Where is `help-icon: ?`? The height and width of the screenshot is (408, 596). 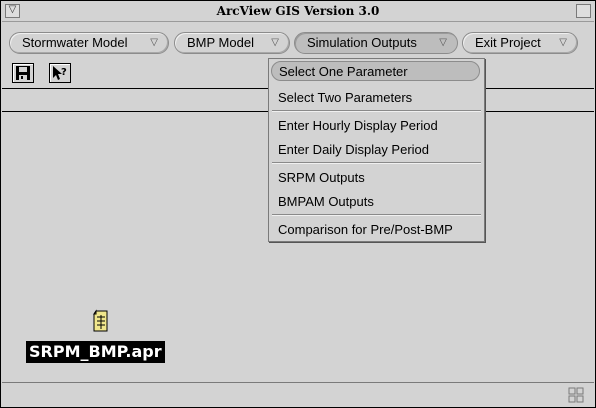
help-icon: ? is located at coordinates (60, 73).